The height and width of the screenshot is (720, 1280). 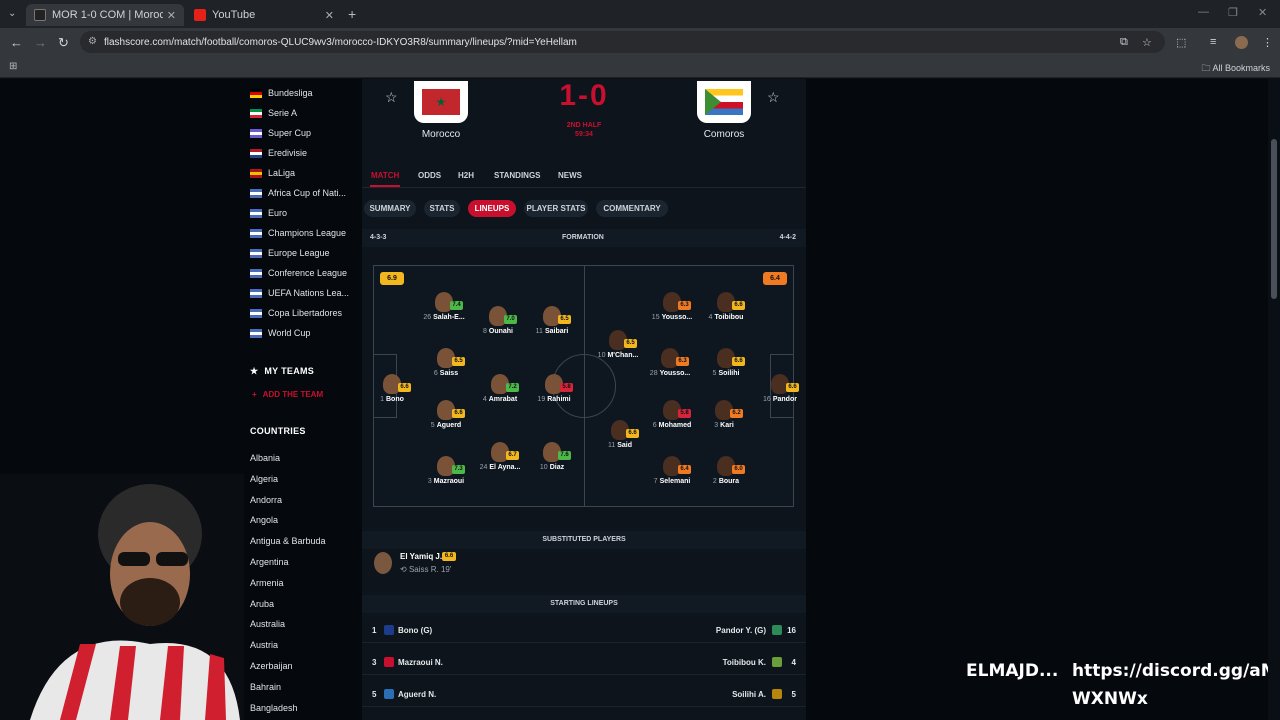 I want to click on player-rating: 7.6, so click(x=564, y=455).